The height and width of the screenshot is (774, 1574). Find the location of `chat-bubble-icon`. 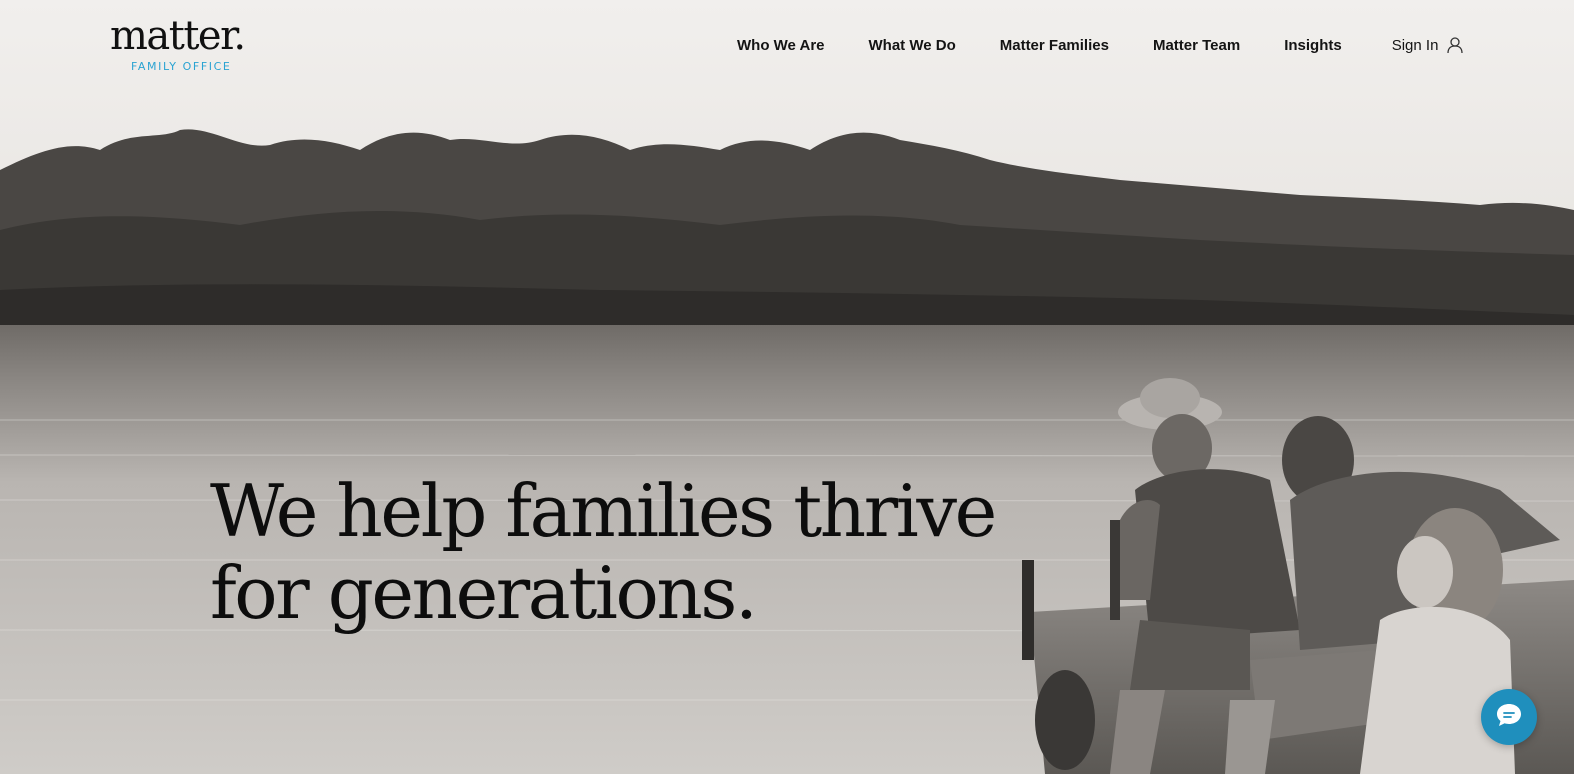

chat-bubble-icon is located at coordinates (1509, 717).